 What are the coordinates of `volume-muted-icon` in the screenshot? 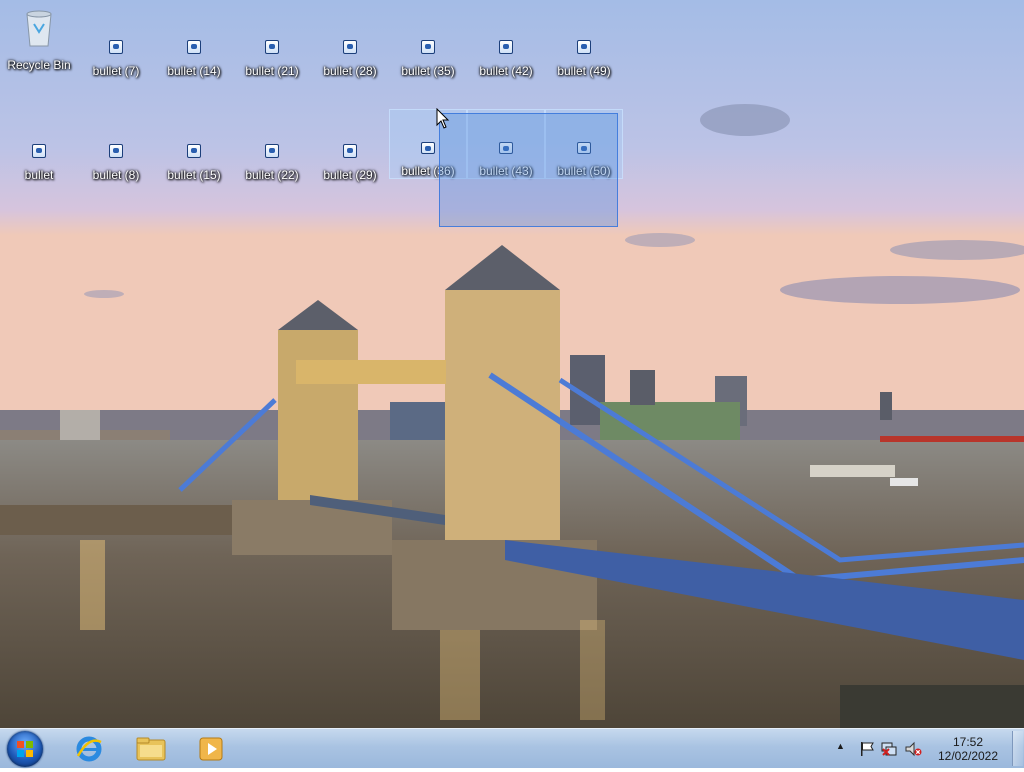 It's located at (913, 749).